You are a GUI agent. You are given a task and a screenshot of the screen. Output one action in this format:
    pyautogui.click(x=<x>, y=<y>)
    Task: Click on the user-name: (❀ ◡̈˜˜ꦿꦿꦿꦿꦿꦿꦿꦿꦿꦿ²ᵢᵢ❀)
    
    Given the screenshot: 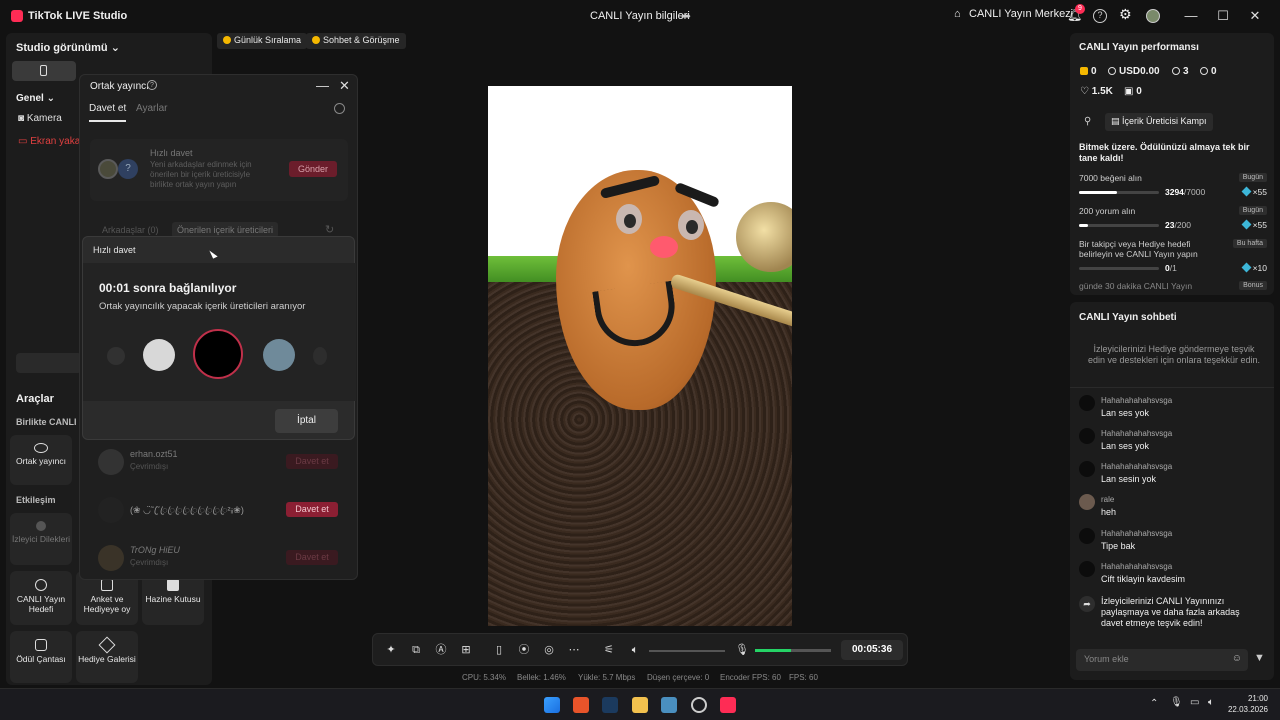 What is the action you would take?
    pyautogui.click(x=187, y=510)
    